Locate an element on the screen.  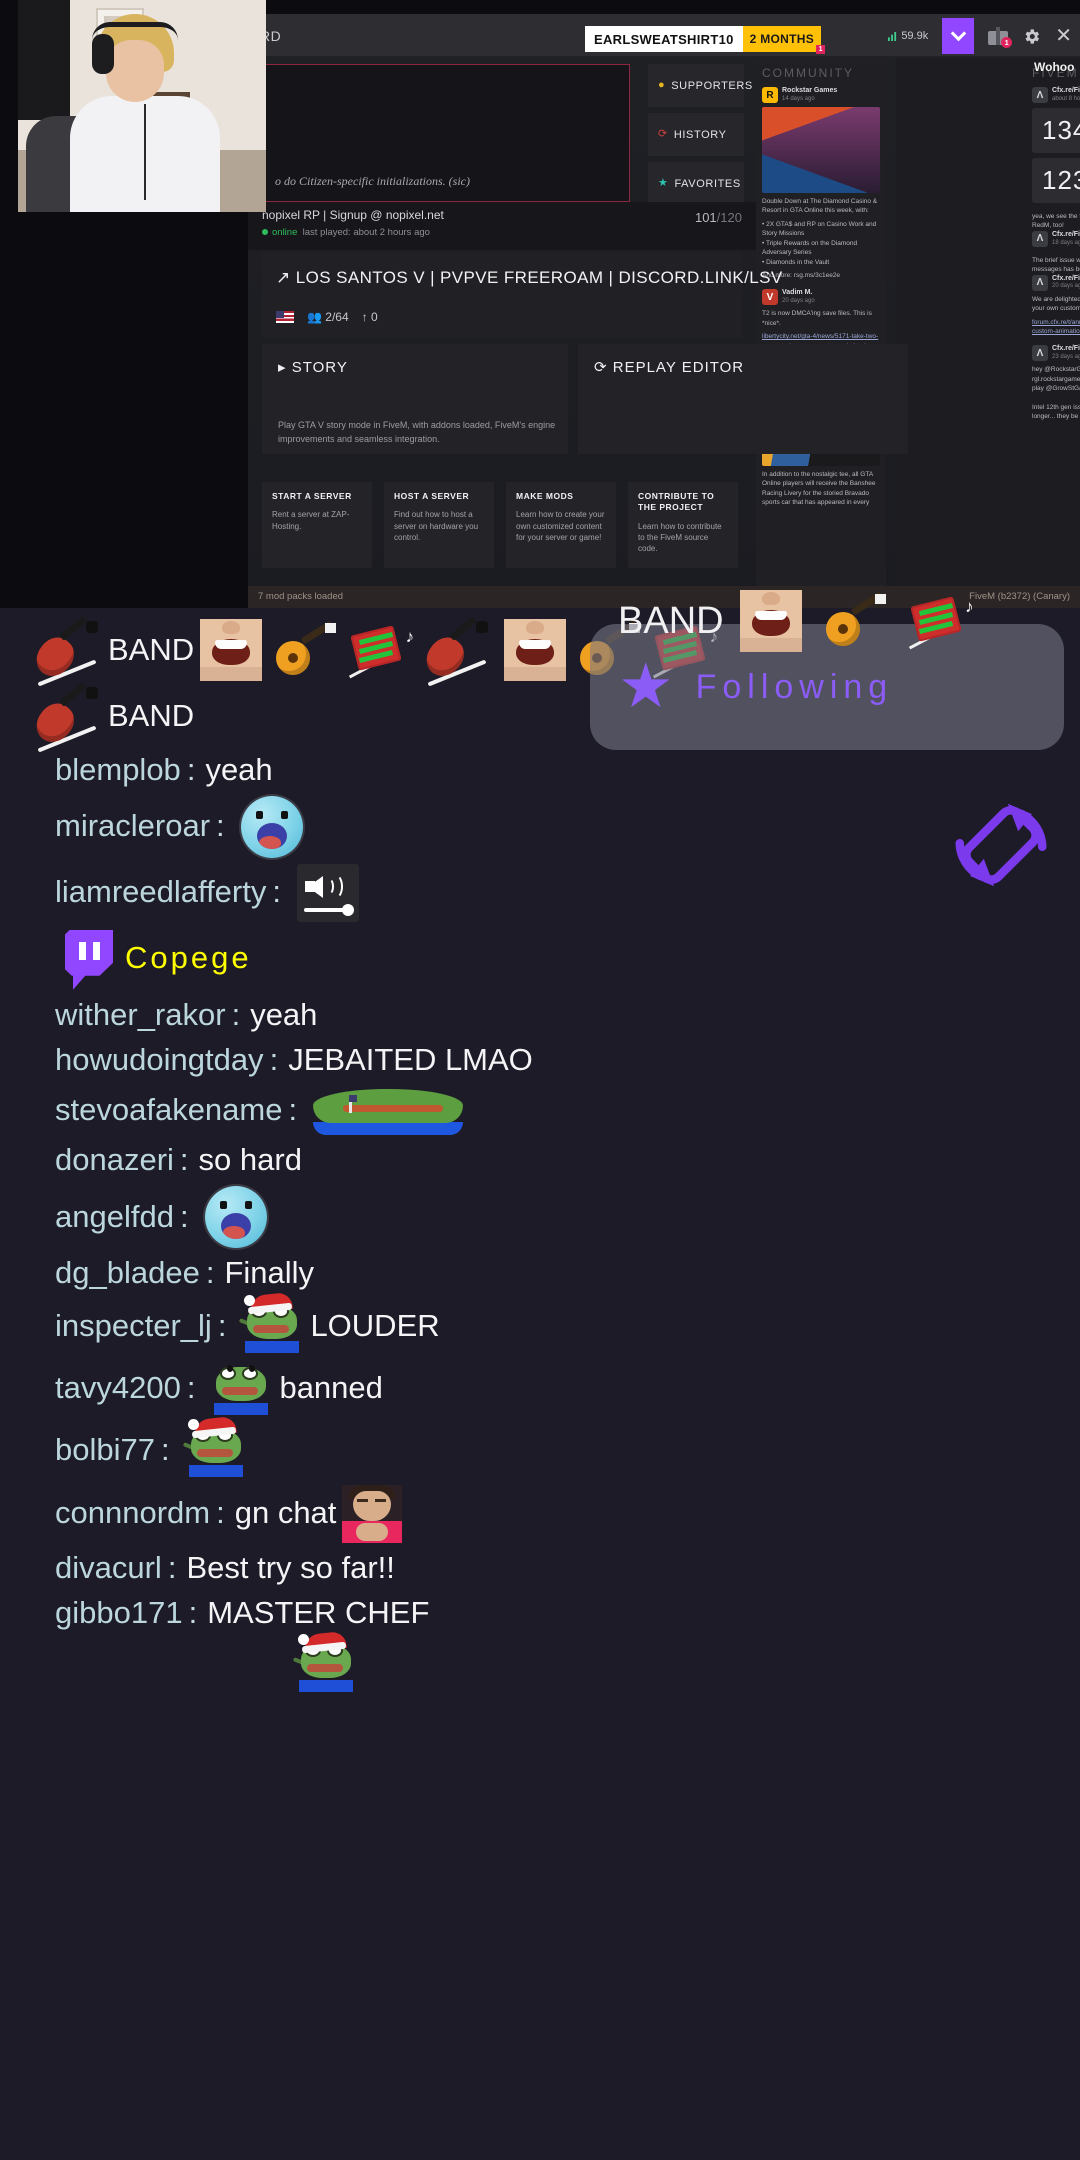
chat-username: dg_bladee is located at coordinates (127, 1273).